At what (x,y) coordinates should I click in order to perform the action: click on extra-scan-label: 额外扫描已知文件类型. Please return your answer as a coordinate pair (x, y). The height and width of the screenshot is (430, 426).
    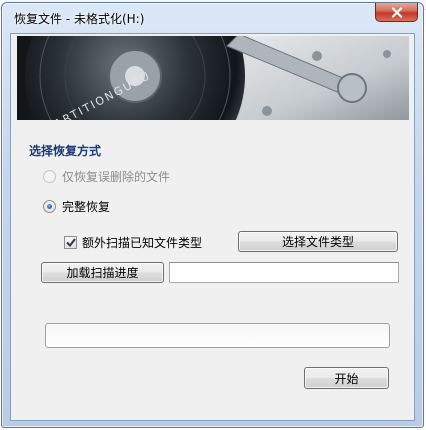
    Looking at the image, I should click on (142, 243).